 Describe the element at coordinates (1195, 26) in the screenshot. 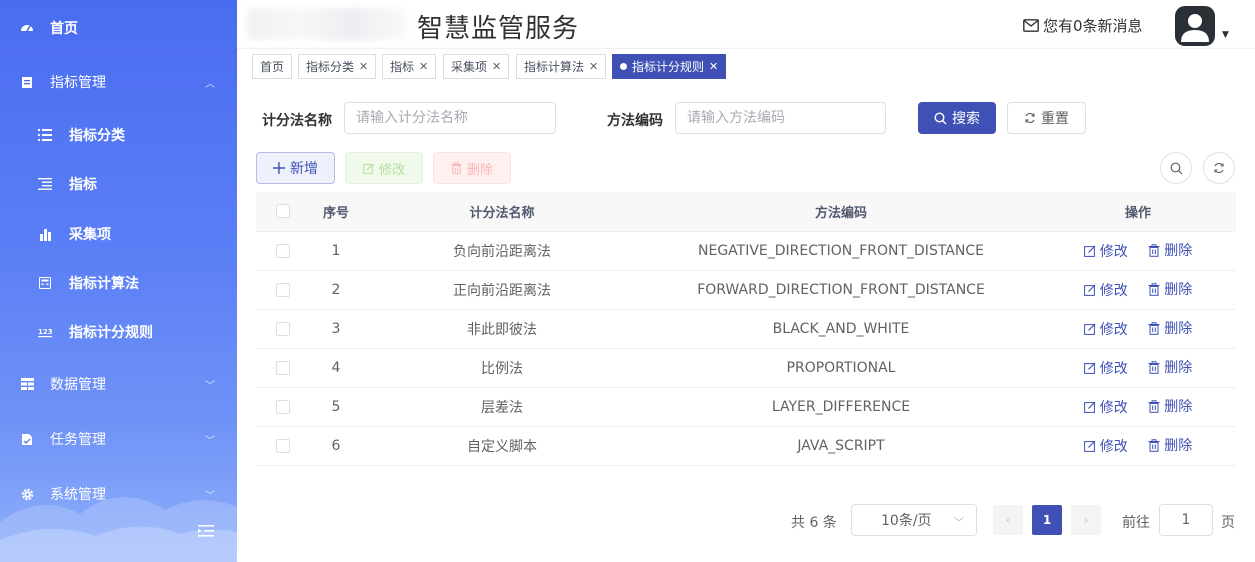

I see `avatar` at that location.